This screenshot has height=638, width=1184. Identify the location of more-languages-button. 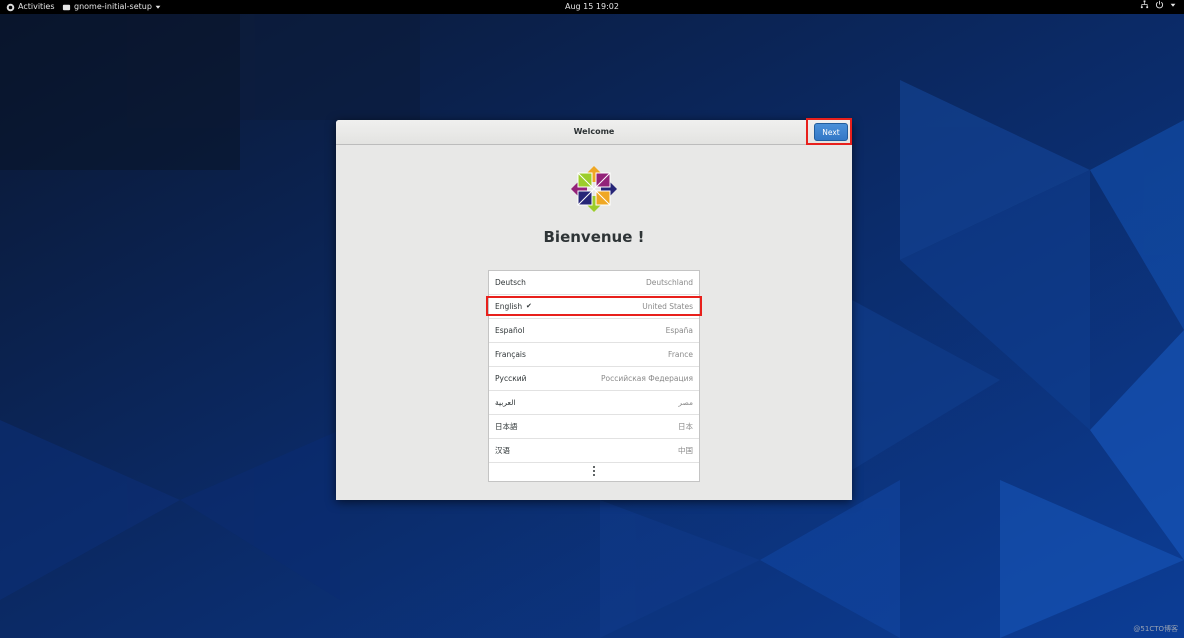
(594, 471).